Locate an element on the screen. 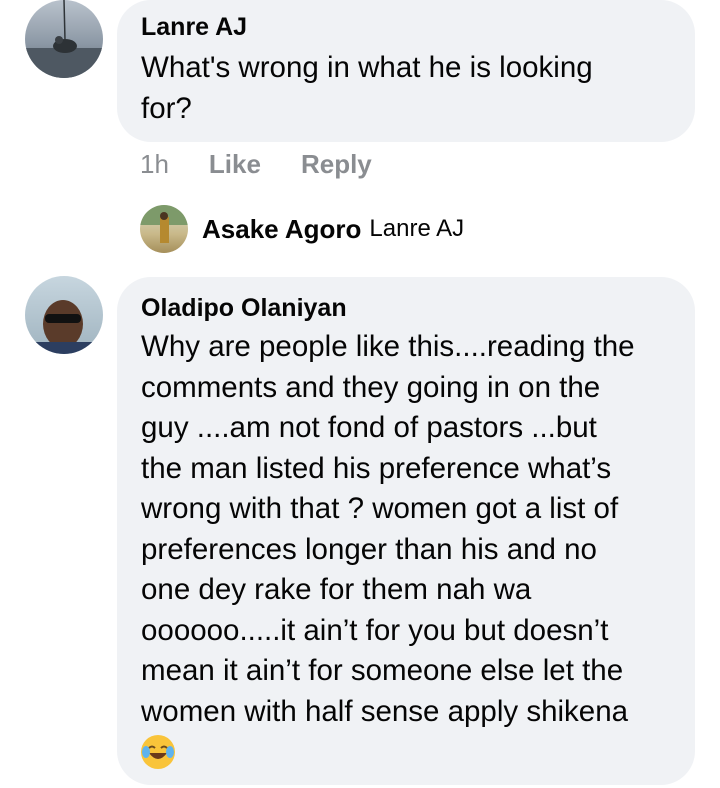 This screenshot has width=720, height=788. emoji-line is located at coordinates (406, 752).